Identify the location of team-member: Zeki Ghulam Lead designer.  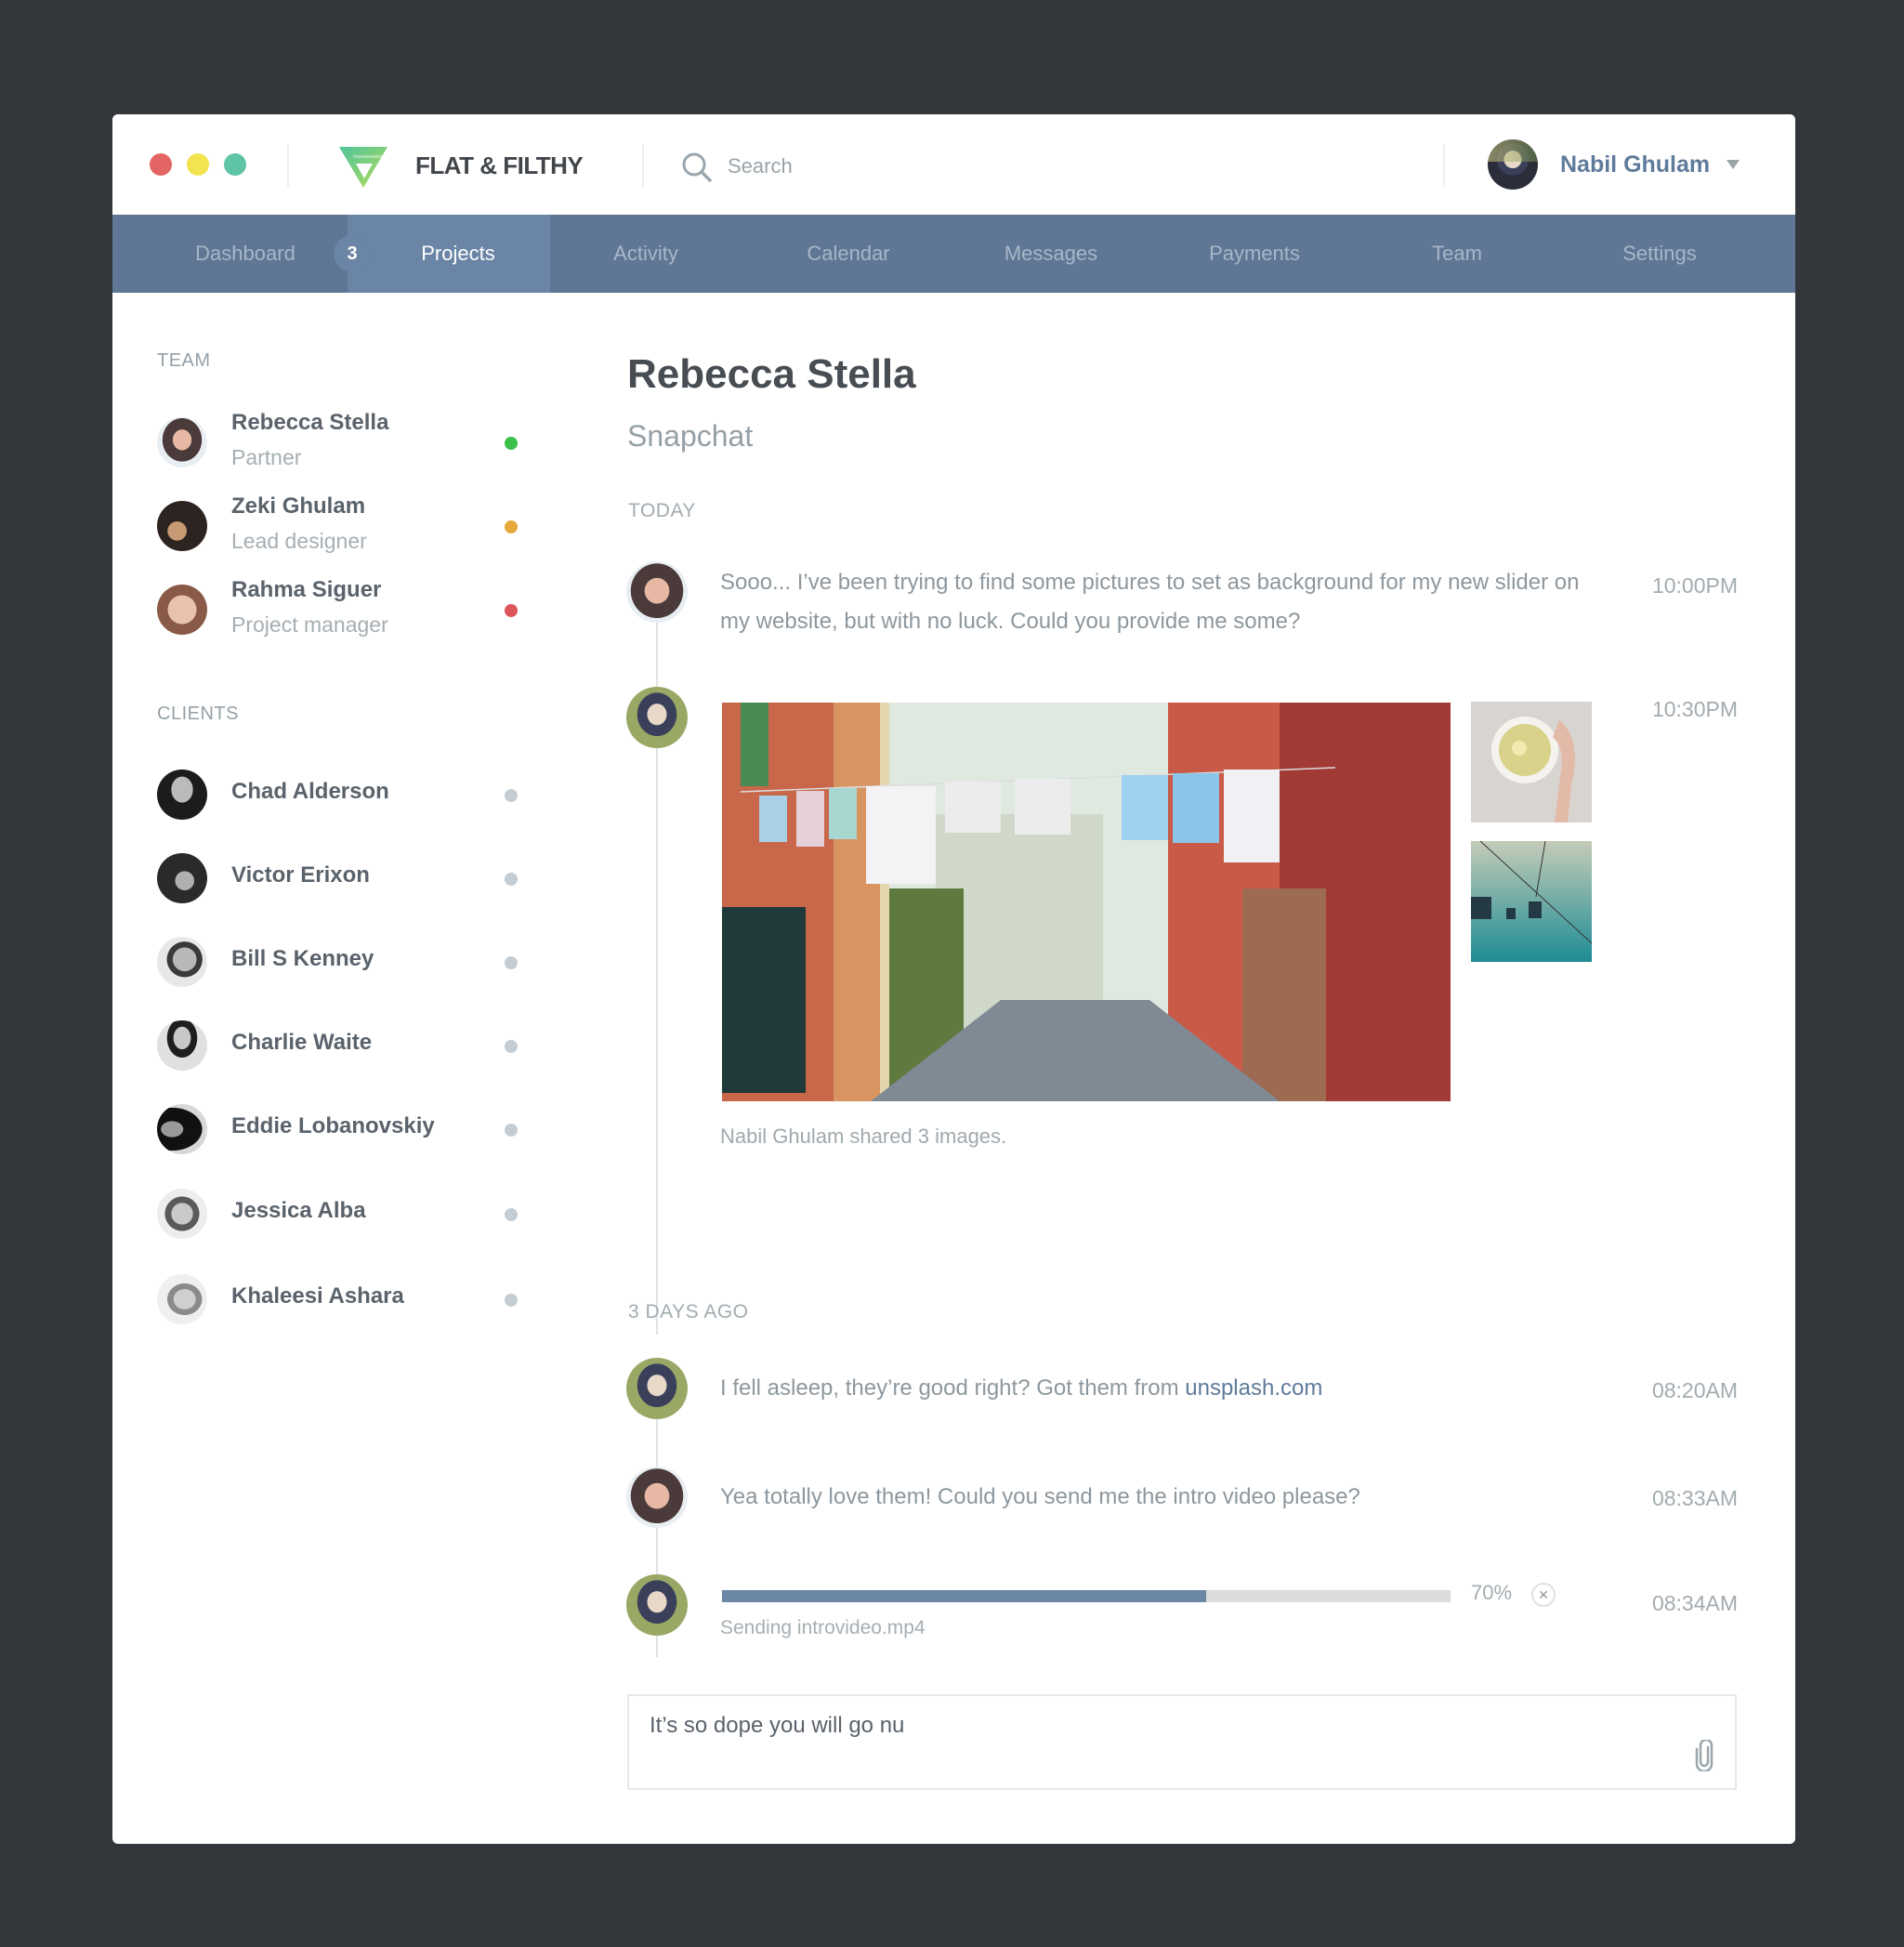
(343, 526).